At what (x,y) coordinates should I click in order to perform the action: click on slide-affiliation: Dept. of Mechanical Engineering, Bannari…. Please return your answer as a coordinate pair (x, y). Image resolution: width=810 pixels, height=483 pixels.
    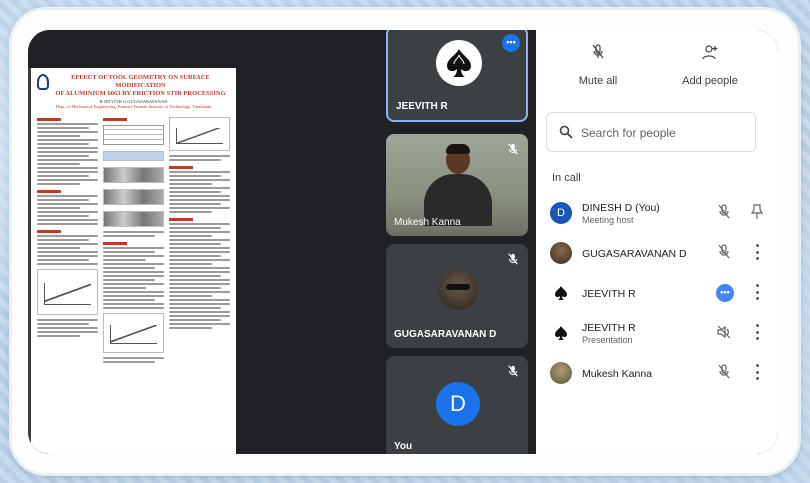
    Looking at the image, I should click on (133, 106).